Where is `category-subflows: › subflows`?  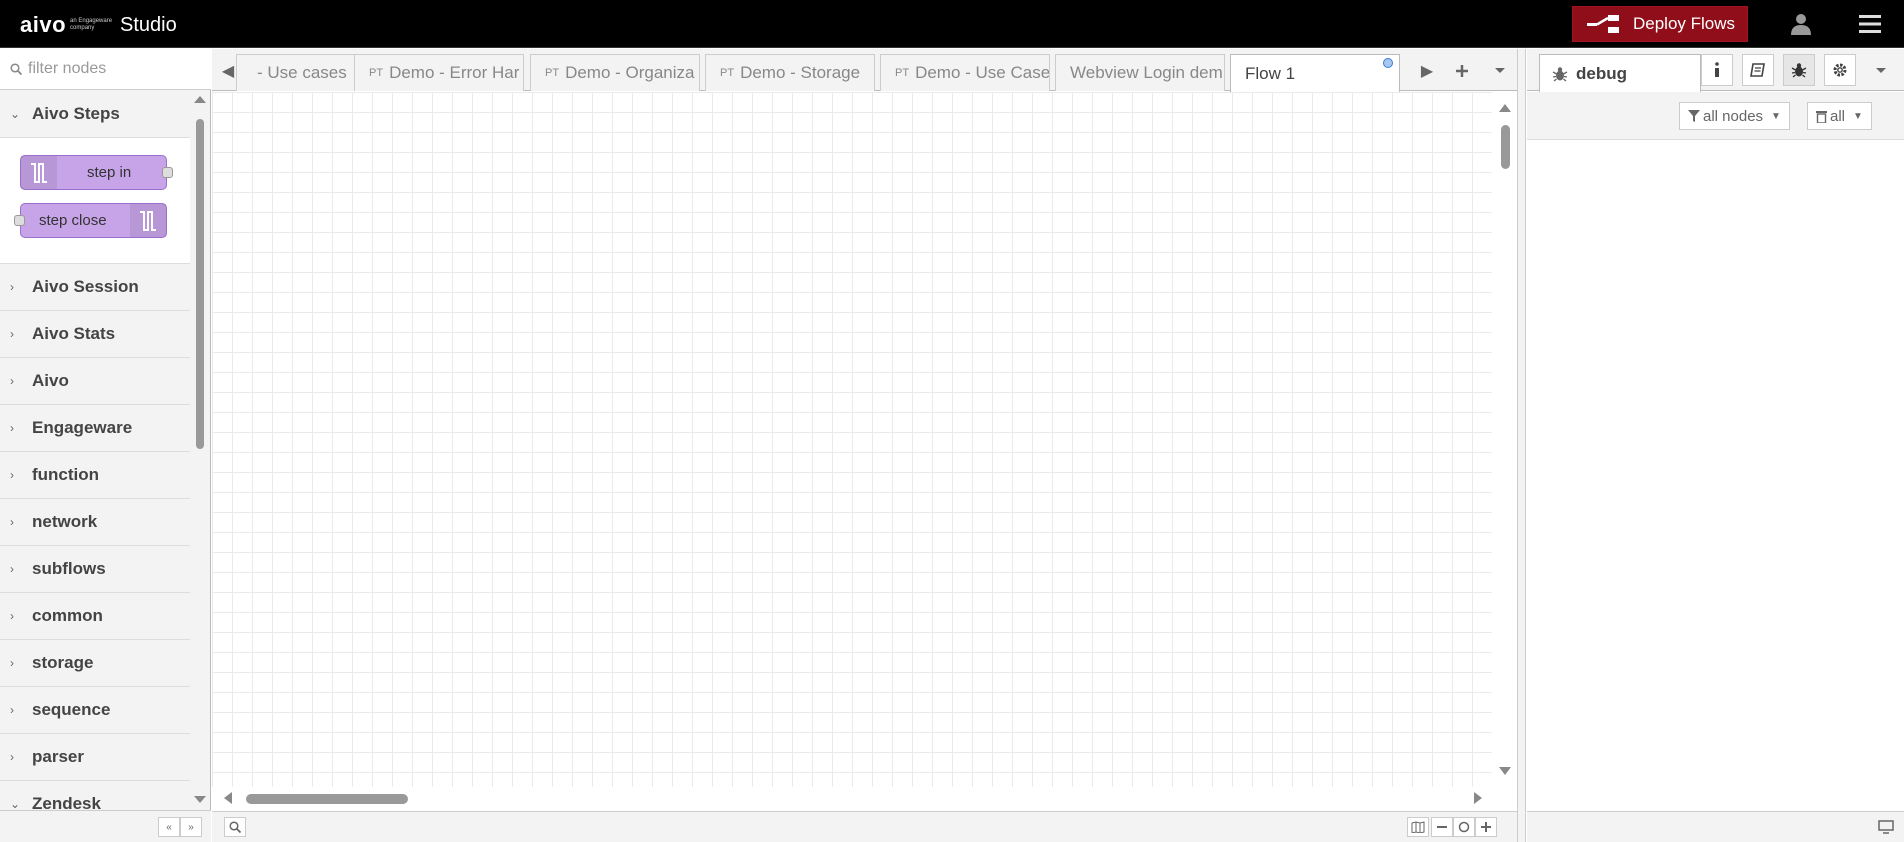
category-subflows: › subflows is located at coordinates (95, 569).